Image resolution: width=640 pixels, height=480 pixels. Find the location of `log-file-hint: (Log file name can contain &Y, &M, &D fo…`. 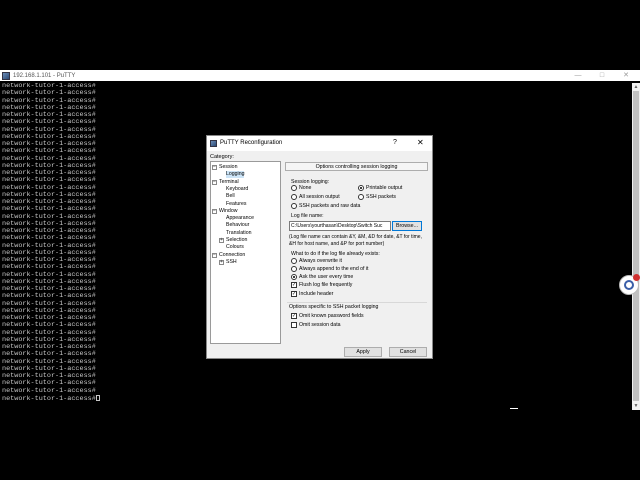

log-file-hint: (Log file name can contain &Y, &M, &D fo… is located at coordinates (355, 240).